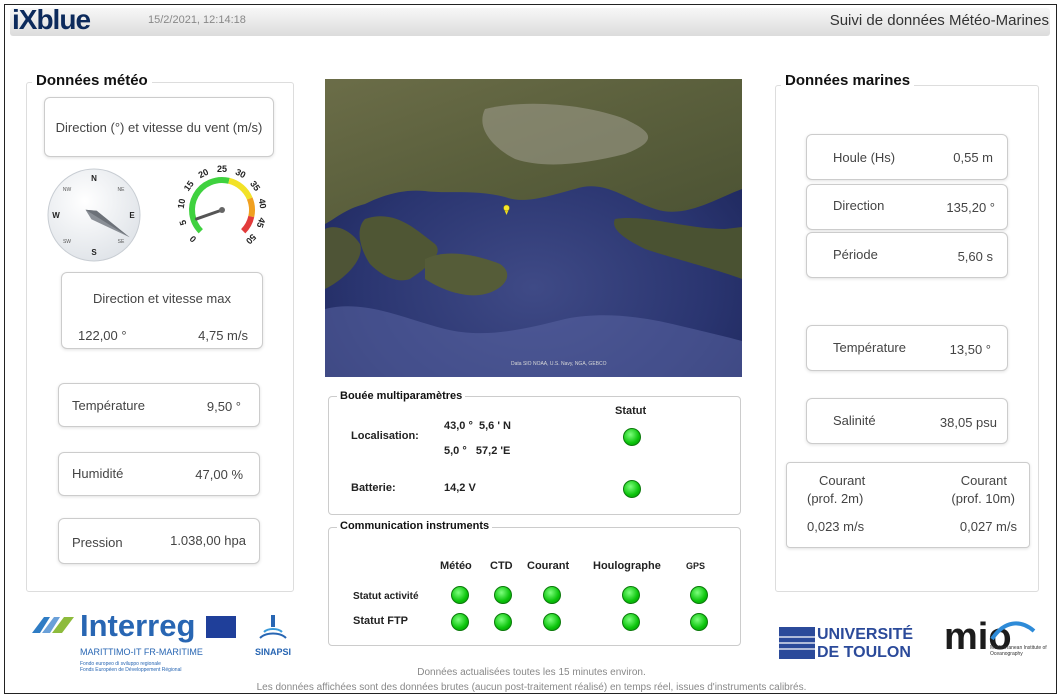 This screenshot has height=698, width=1063. I want to click on salinite-value: 38,05 psu, so click(968, 422).